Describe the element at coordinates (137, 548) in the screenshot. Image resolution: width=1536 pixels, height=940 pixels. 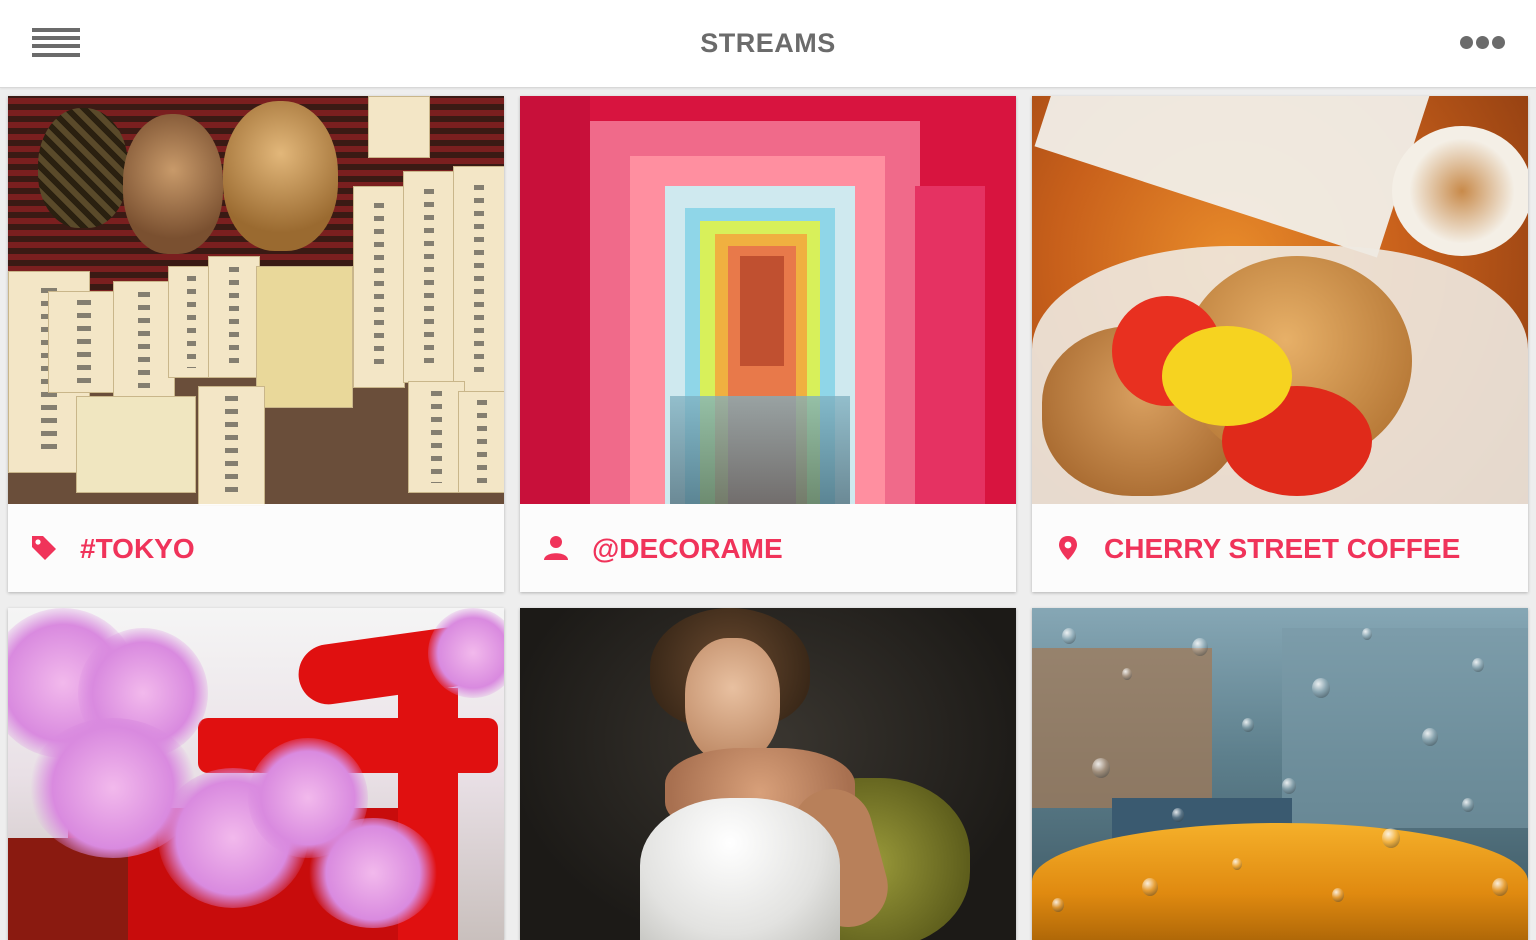
I see `stream-label: #TOKYO` at that location.